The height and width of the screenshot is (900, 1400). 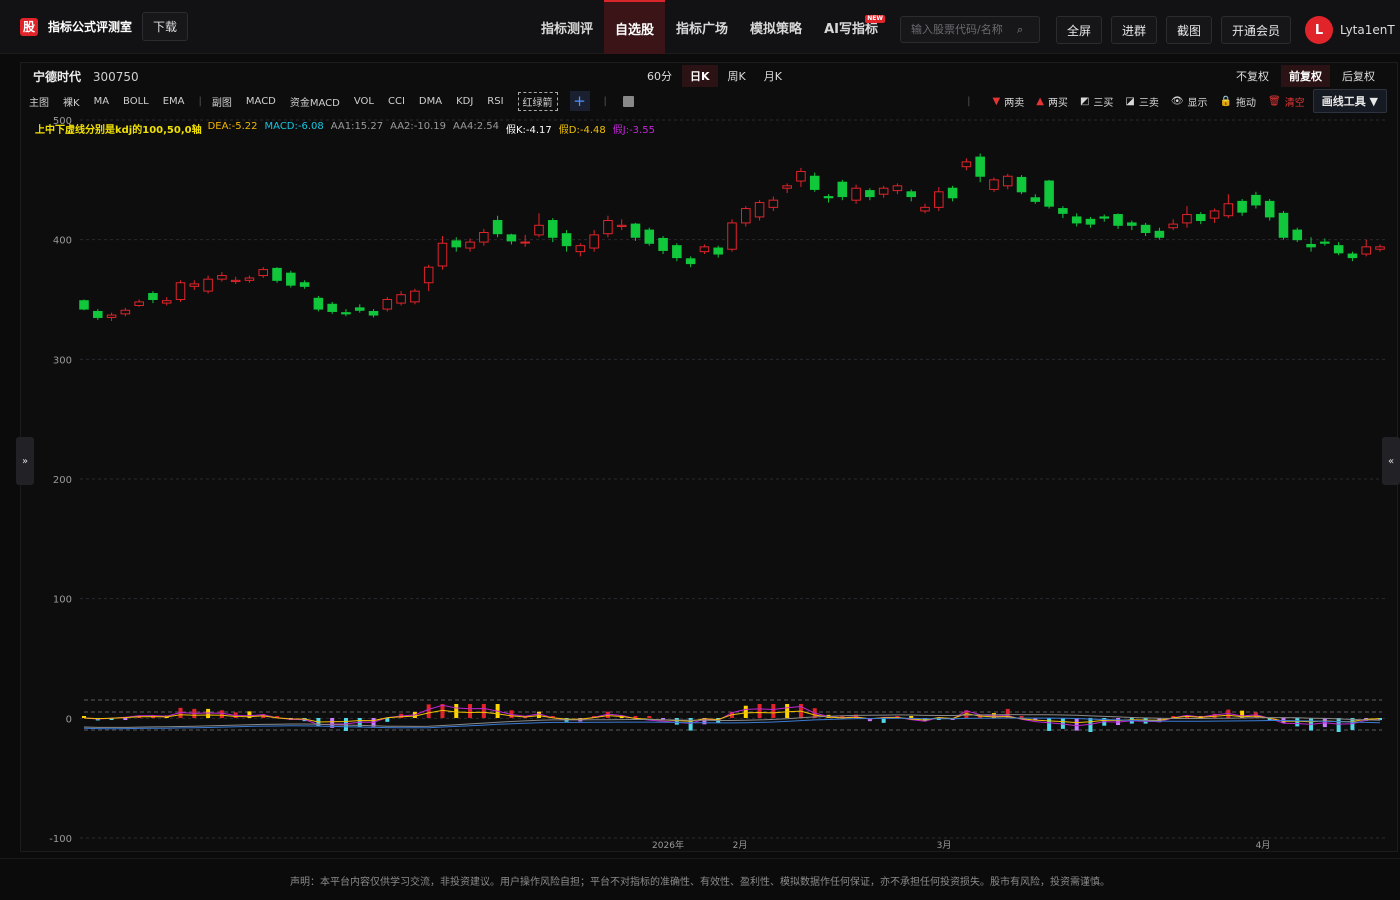 I want to click on y-tick-label: 300, so click(x=62, y=360).